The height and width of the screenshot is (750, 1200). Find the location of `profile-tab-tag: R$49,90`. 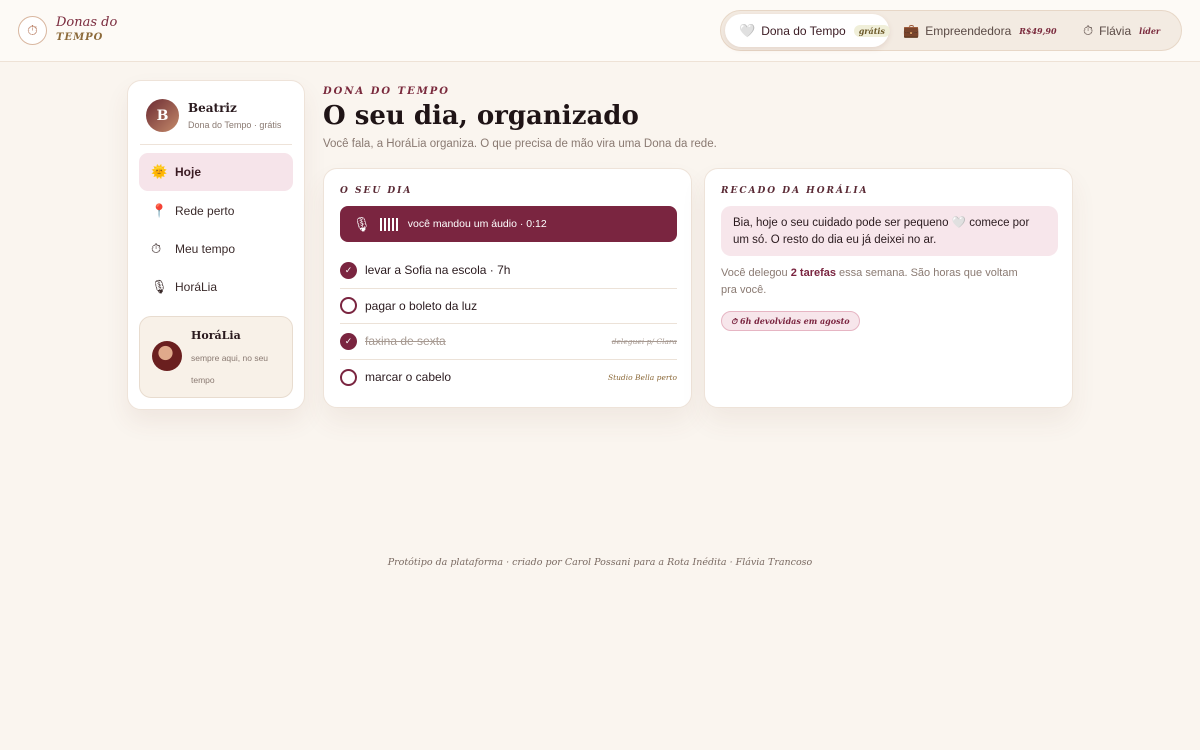

profile-tab-tag: R$49,90 is located at coordinates (1038, 30).